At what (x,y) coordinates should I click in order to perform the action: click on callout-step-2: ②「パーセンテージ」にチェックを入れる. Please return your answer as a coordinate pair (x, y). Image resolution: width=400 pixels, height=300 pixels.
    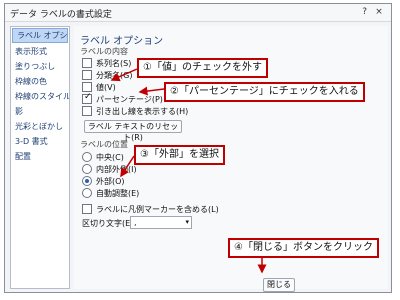
    Looking at the image, I should click on (264, 92).